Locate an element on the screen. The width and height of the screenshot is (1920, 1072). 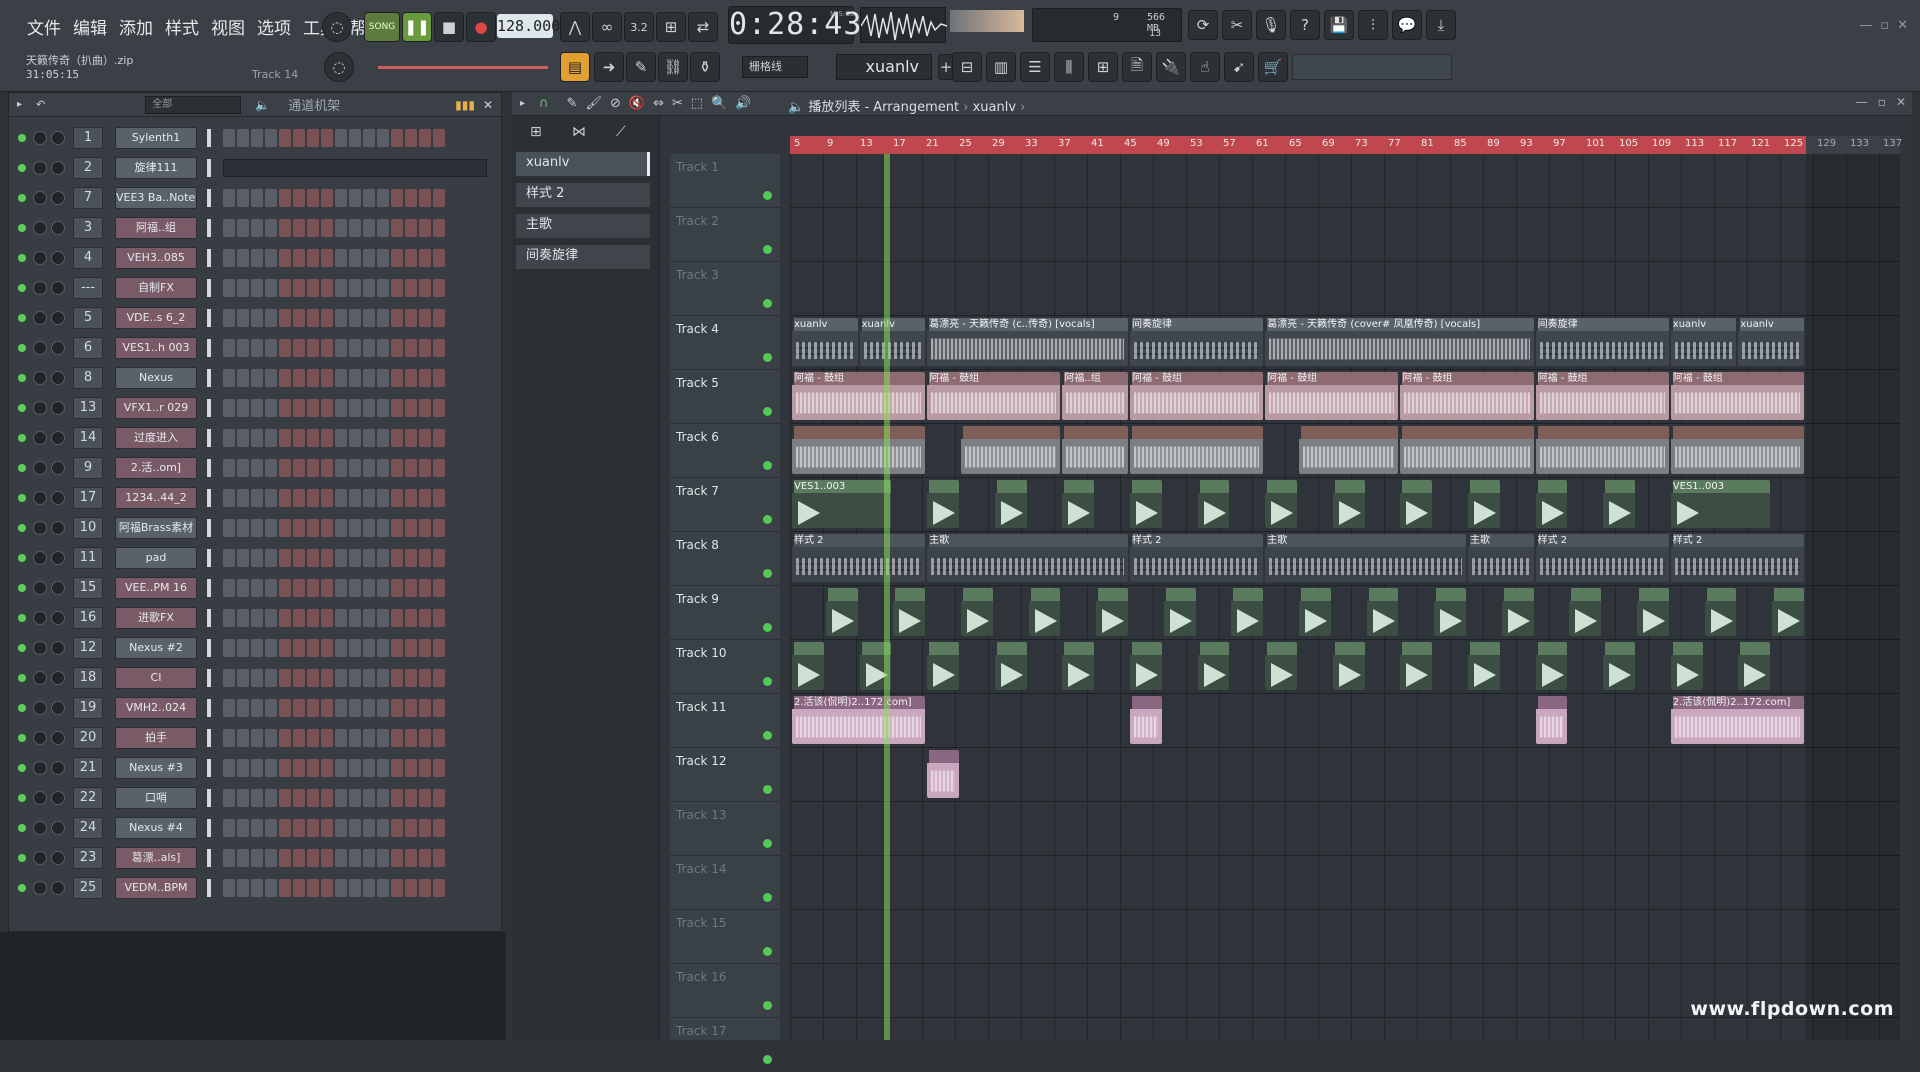
track-header: Track 9 is located at coordinates (725, 613).